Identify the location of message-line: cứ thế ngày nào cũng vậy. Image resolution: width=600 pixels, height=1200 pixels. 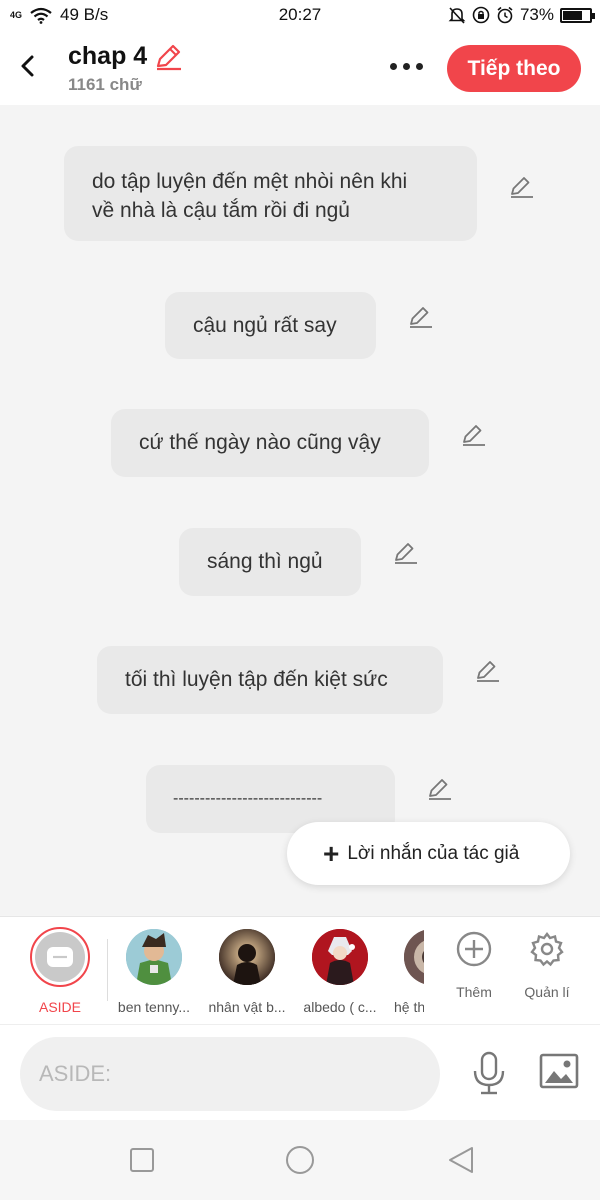
(260, 442).